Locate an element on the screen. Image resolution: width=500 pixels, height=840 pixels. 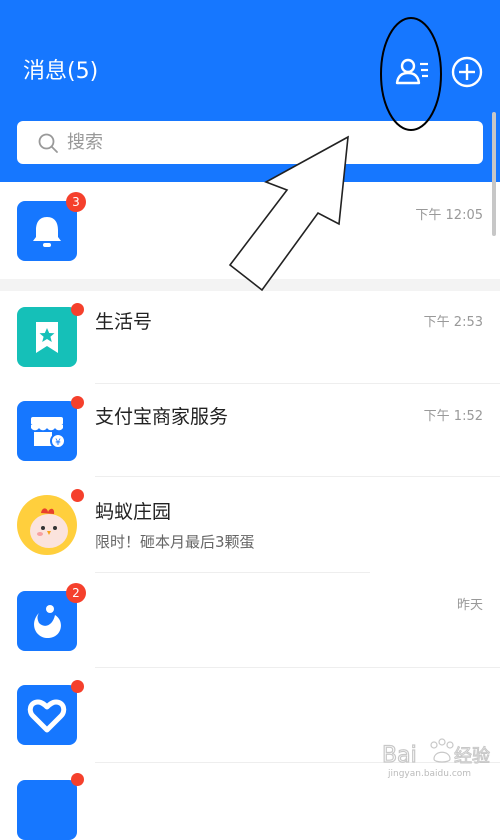
scrollbar is located at coordinates (494, 174).